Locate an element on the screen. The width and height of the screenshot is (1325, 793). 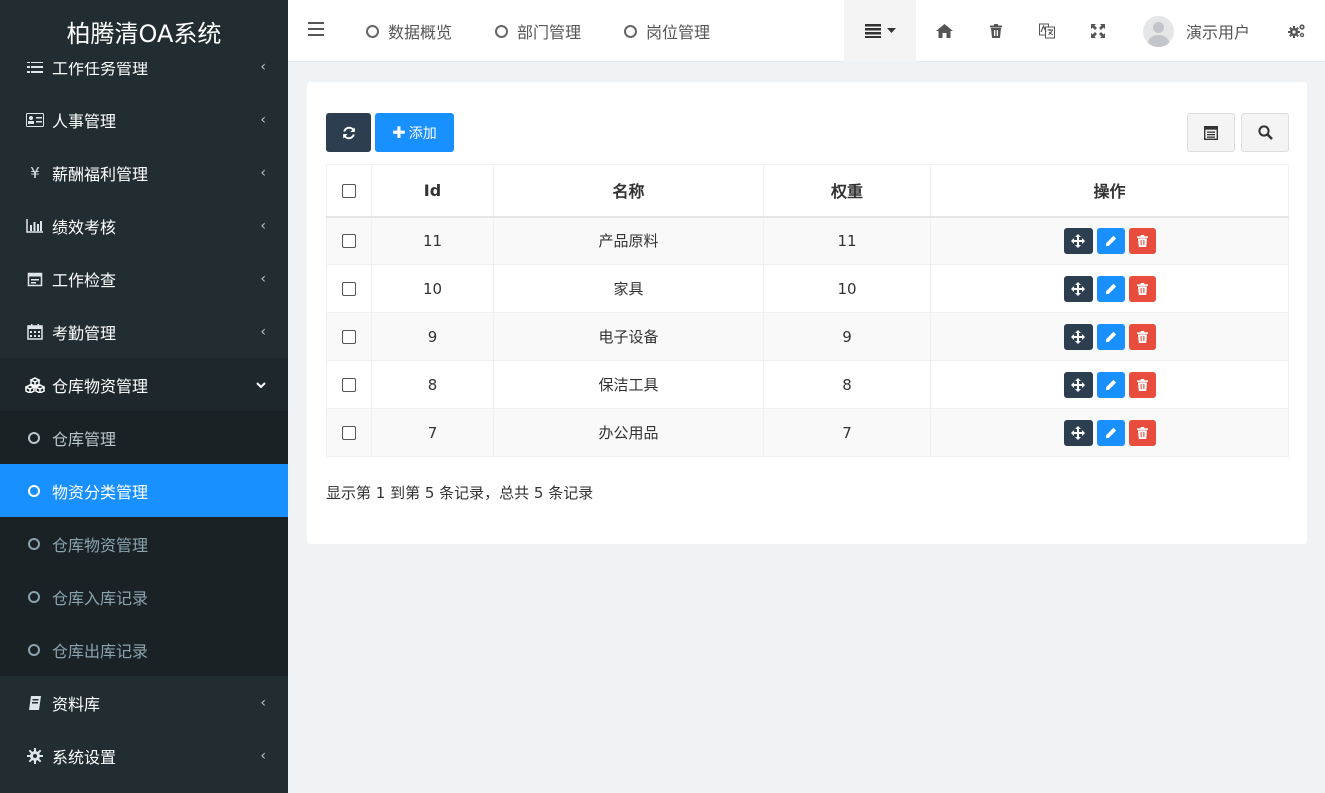
name-cell: 家具 is located at coordinates (628, 288).